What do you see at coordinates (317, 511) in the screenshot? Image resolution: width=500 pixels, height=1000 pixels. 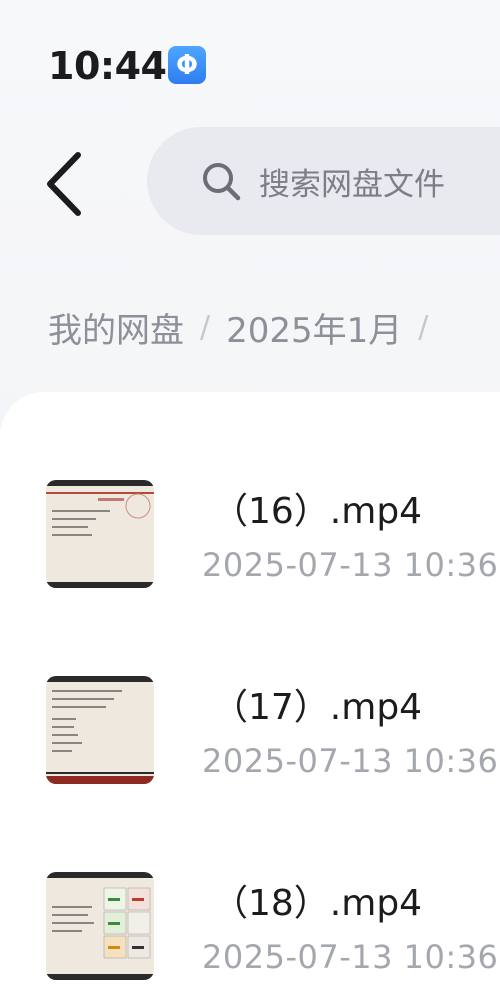 I see `file-name: （16）.mp4` at bounding box center [317, 511].